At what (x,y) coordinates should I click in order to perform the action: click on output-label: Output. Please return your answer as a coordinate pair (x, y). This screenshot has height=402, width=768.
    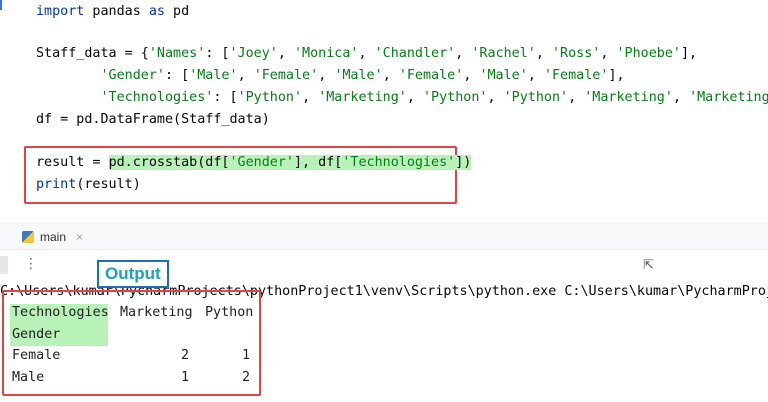
    Looking at the image, I should click on (133, 274).